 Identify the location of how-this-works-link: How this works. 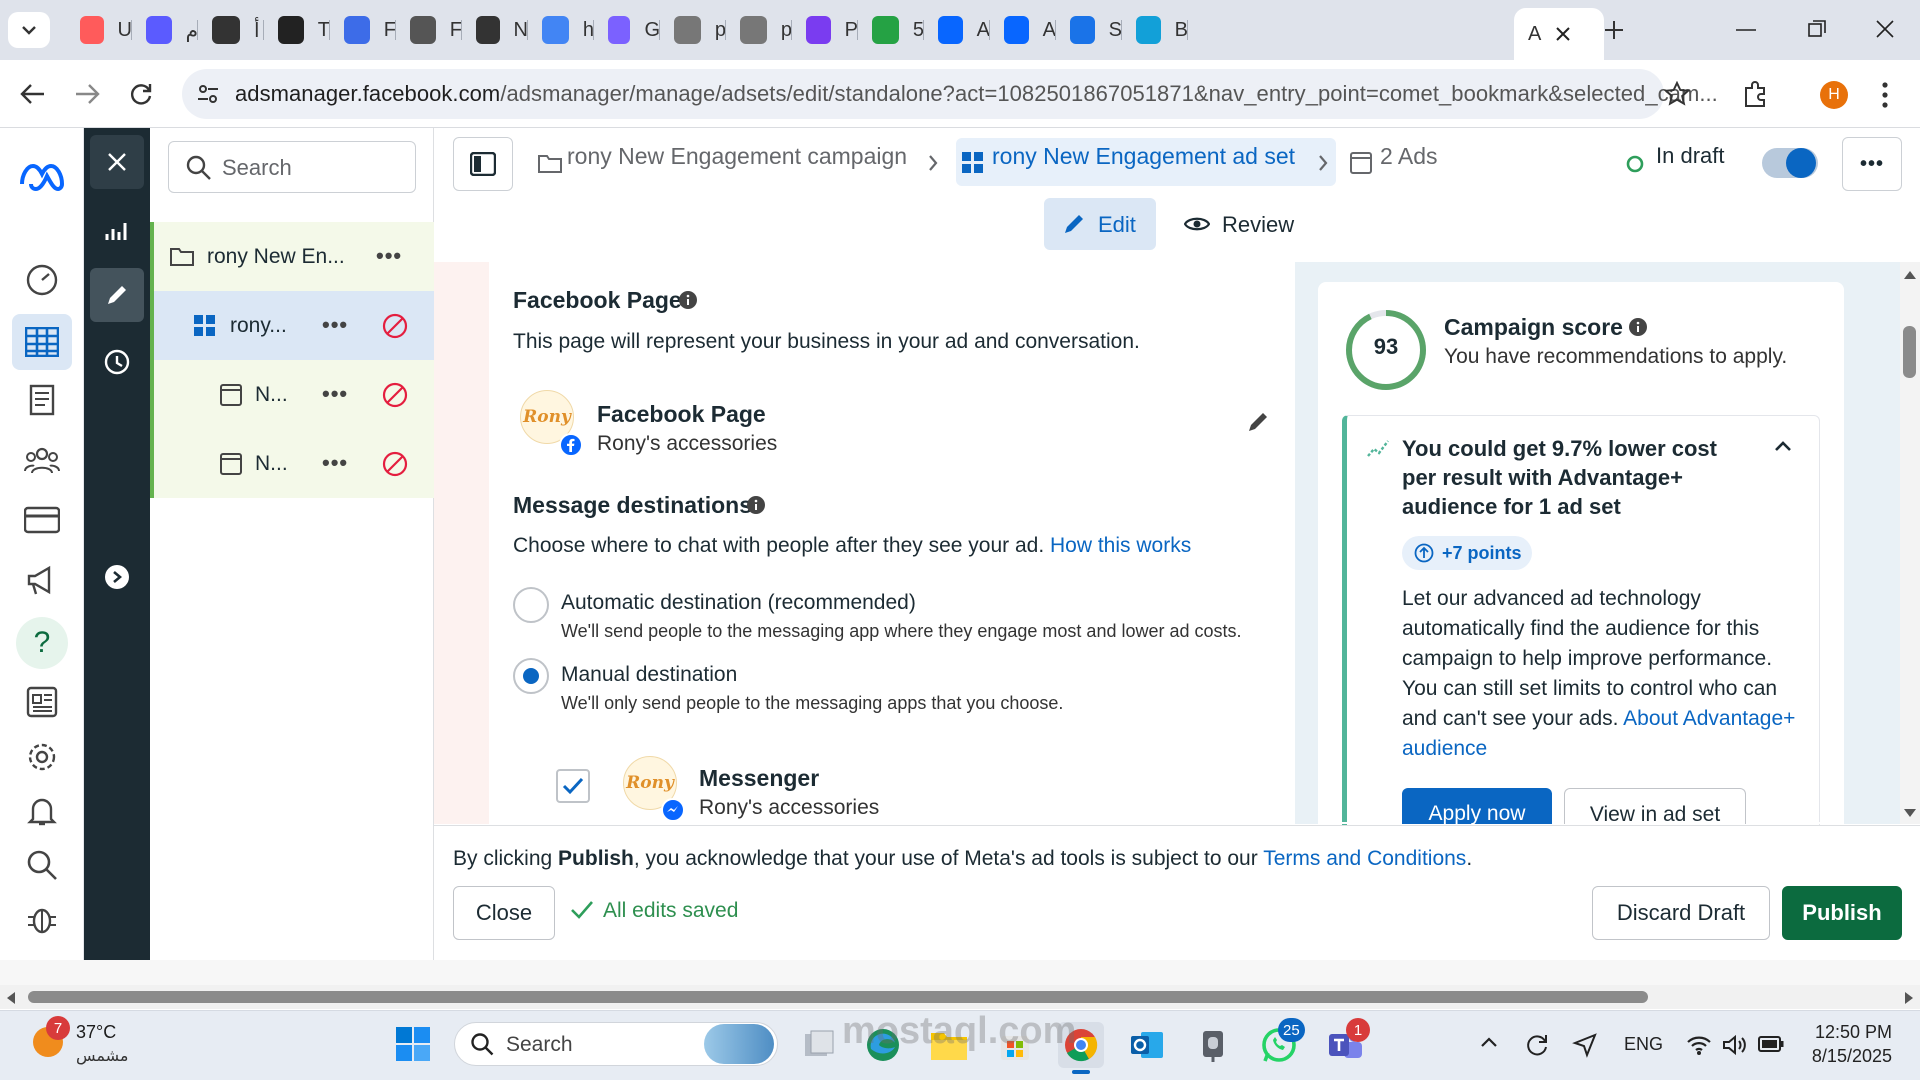
(1120, 545).